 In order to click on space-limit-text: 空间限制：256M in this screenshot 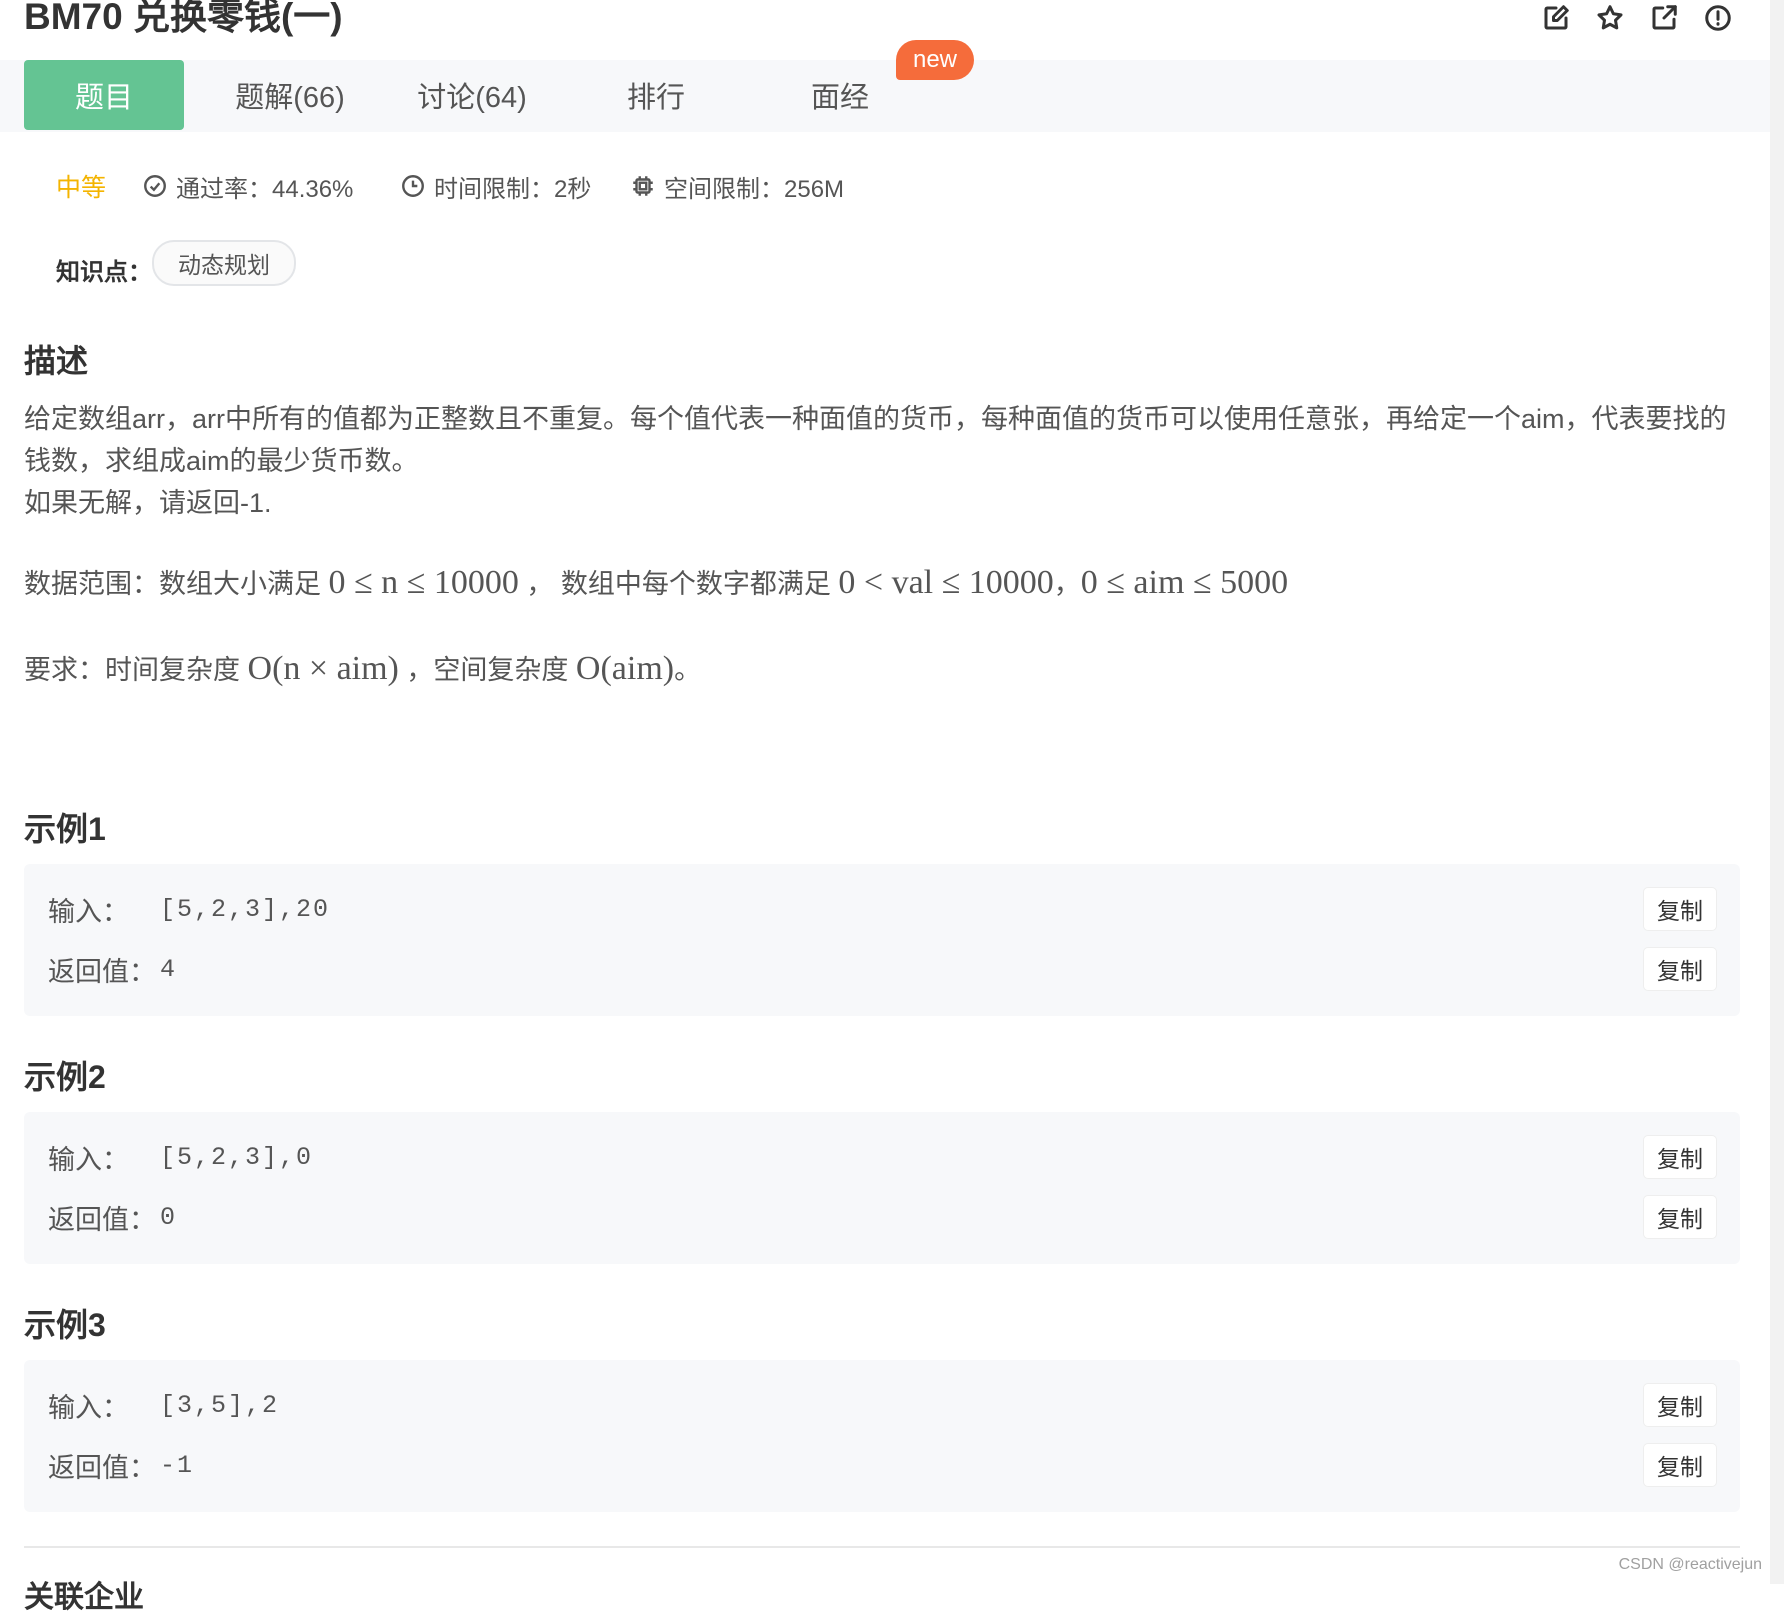, I will do `click(754, 189)`.